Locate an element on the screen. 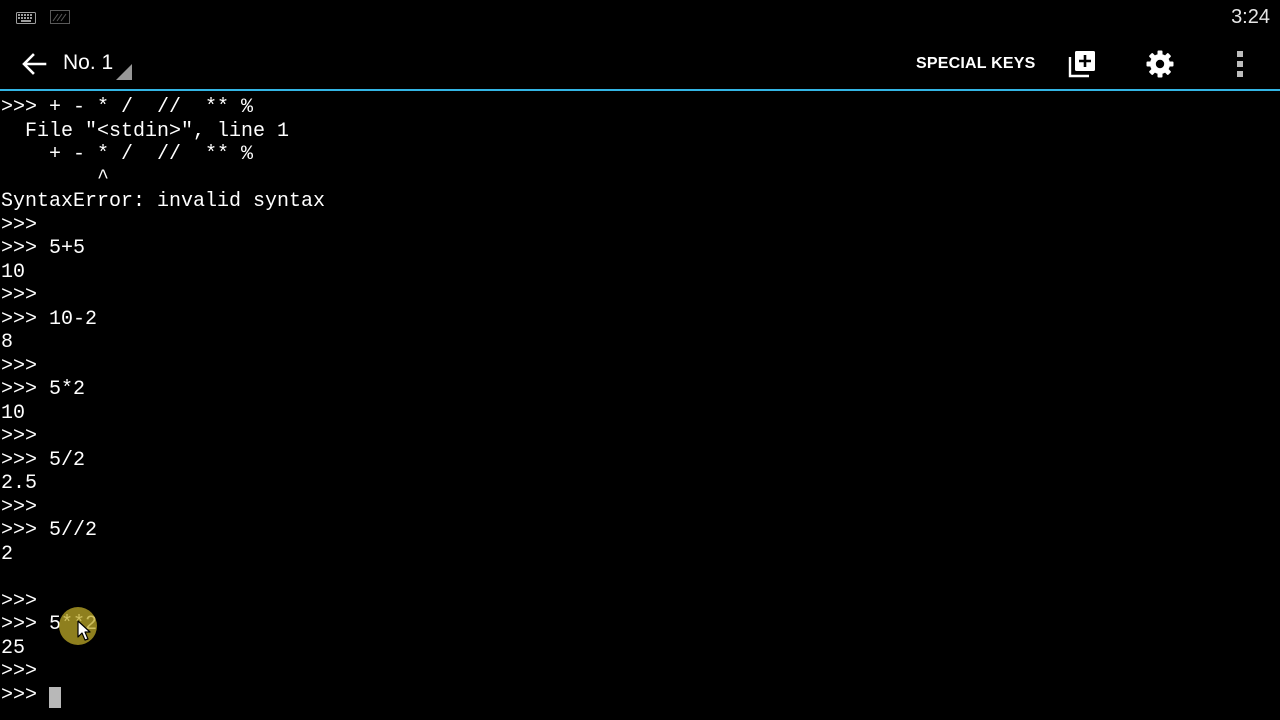  special-keys-button: SPECIAL KEYS is located at coordinates (975, 64).